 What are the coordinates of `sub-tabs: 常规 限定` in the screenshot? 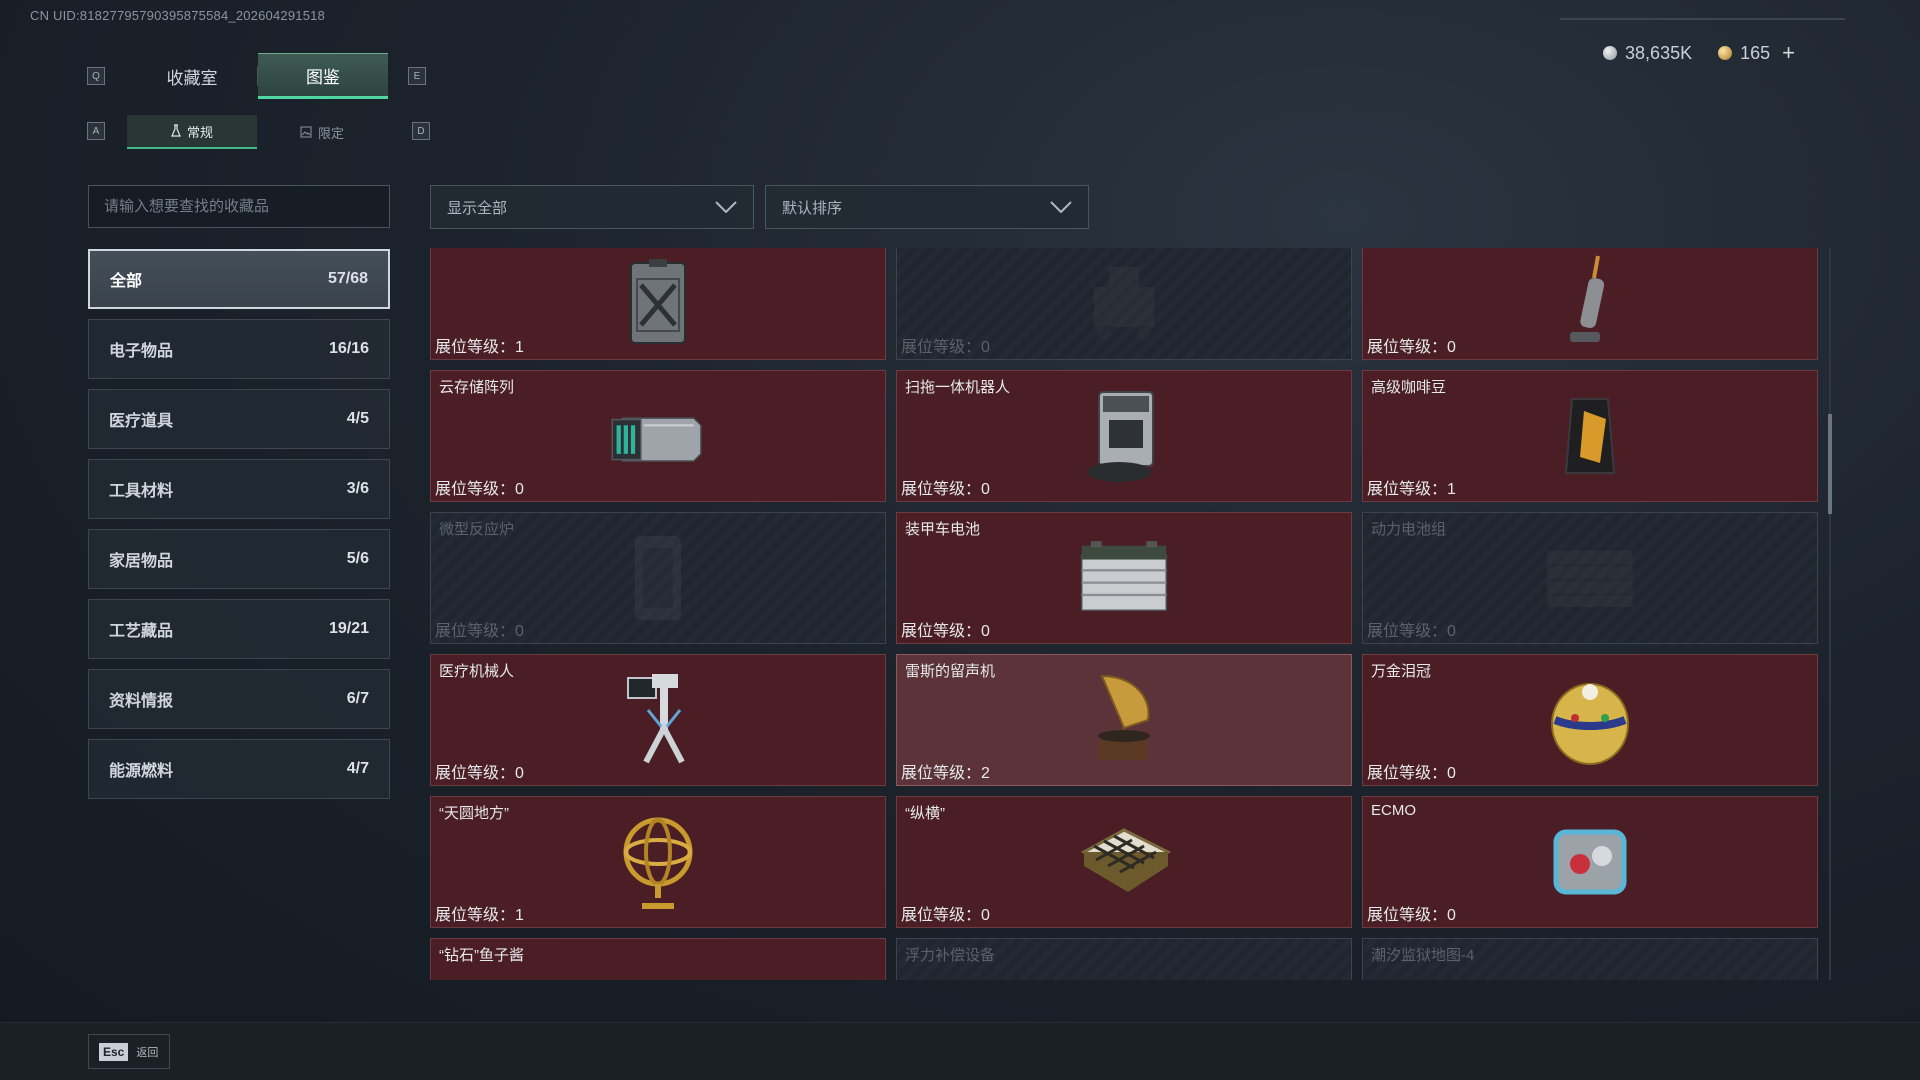 It's located at (257, 132).